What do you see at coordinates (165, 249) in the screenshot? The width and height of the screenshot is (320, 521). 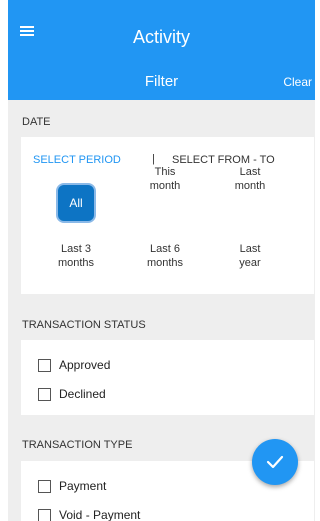 I see `option-line: Last 6` at bounding box center [165, 249].